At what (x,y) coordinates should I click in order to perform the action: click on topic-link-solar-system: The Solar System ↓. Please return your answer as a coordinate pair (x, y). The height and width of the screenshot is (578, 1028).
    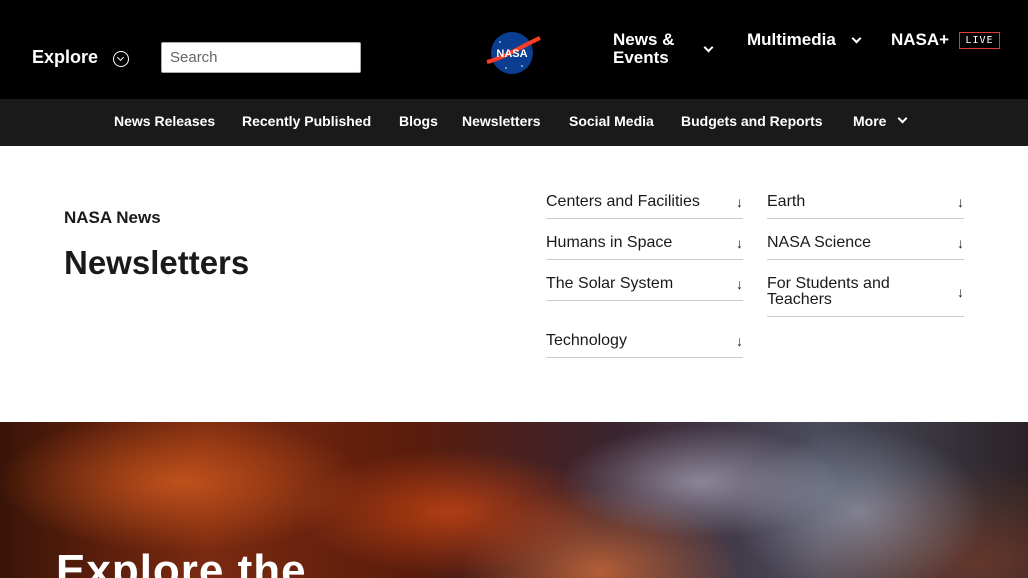
    Looking at the image, I should click on (644, 288).